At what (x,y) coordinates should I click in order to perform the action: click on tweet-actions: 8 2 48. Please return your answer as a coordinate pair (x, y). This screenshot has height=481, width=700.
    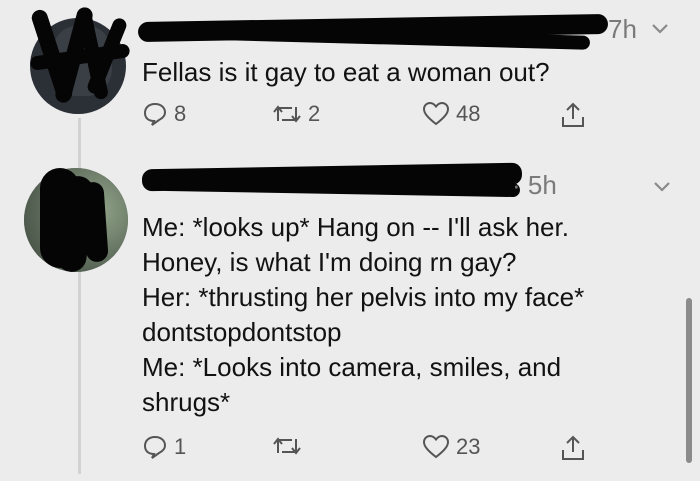
    Looking at the image, I should click on (382, 118).